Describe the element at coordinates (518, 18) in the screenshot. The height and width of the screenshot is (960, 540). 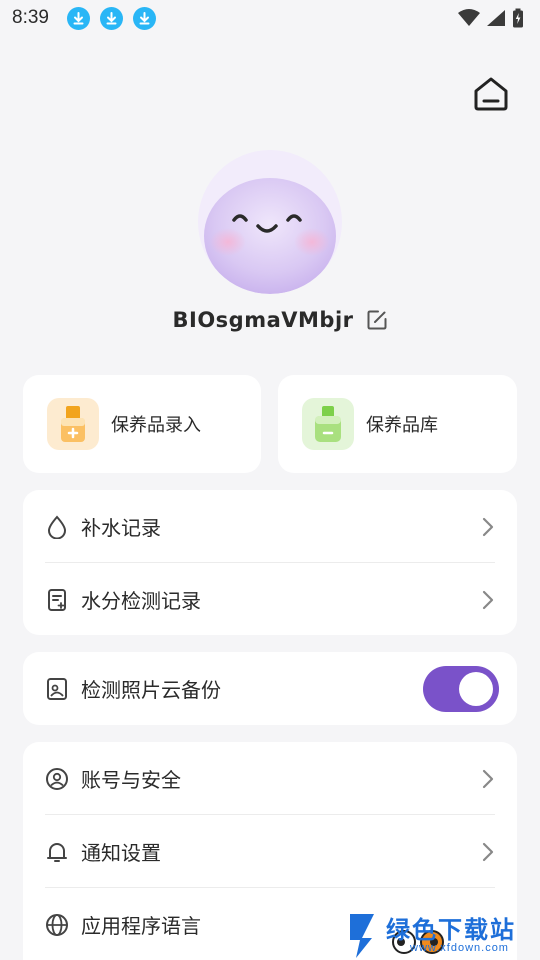
I see `battery-icon` at that location.